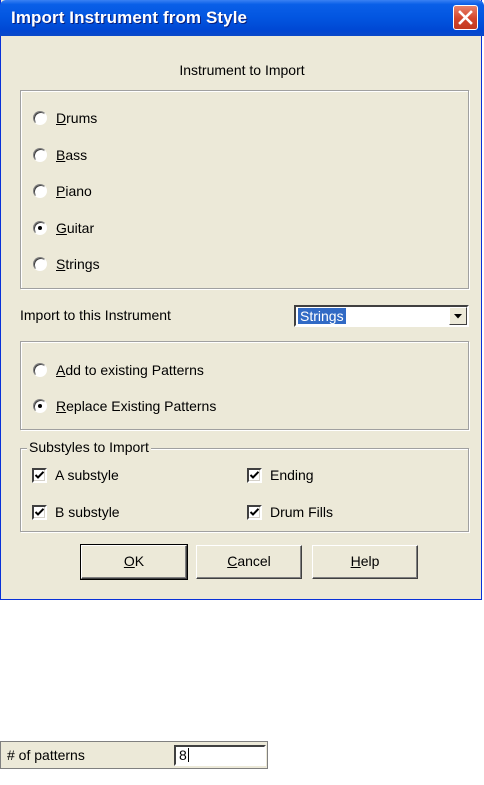  Describe the element at coordinates (75, 228) in the screenshot. I see `radio-label: Guitar` at that location.